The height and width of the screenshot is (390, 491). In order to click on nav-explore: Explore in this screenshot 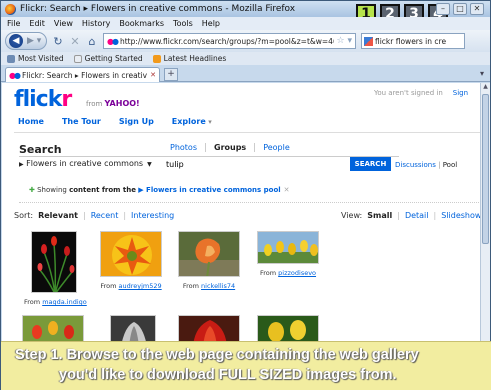, I will do `click(192, 121)`.